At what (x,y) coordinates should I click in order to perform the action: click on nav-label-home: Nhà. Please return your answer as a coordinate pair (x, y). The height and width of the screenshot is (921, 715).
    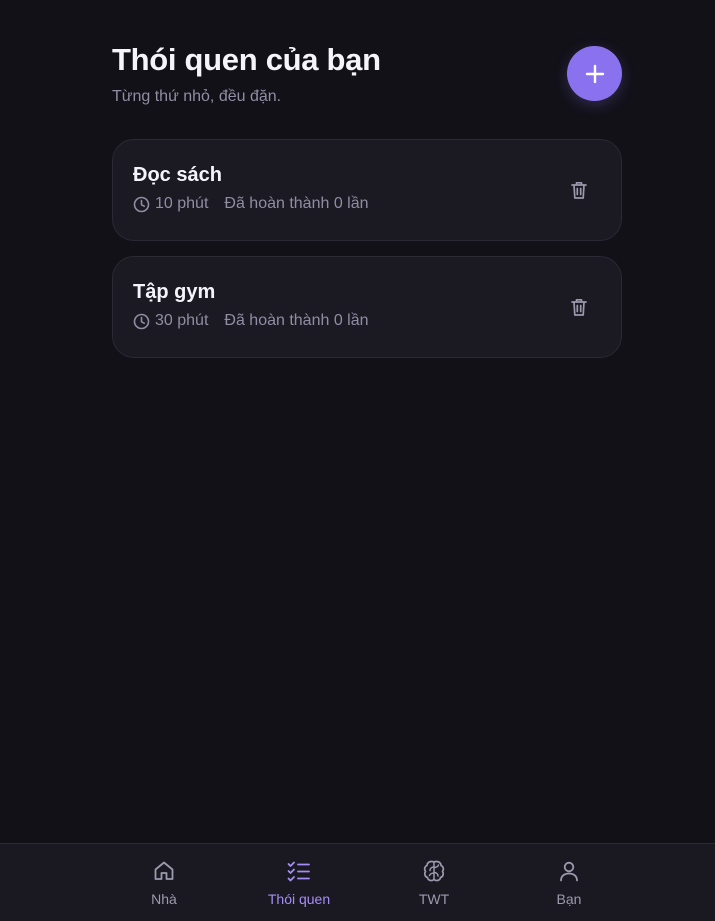
    Looking at the image, I should click on (164, 899).